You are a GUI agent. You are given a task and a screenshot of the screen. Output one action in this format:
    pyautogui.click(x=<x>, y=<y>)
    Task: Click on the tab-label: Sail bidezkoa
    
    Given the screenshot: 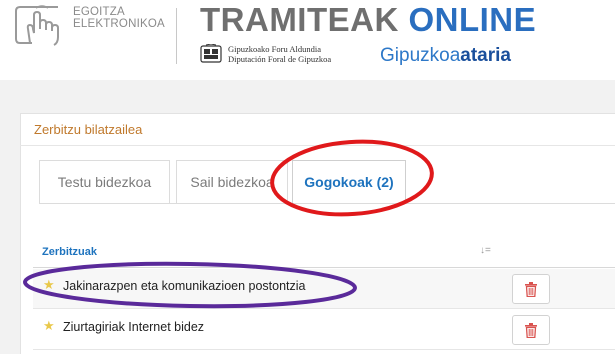 What is the action you would take?
    pyautogui.click(x=232, y=182)
    